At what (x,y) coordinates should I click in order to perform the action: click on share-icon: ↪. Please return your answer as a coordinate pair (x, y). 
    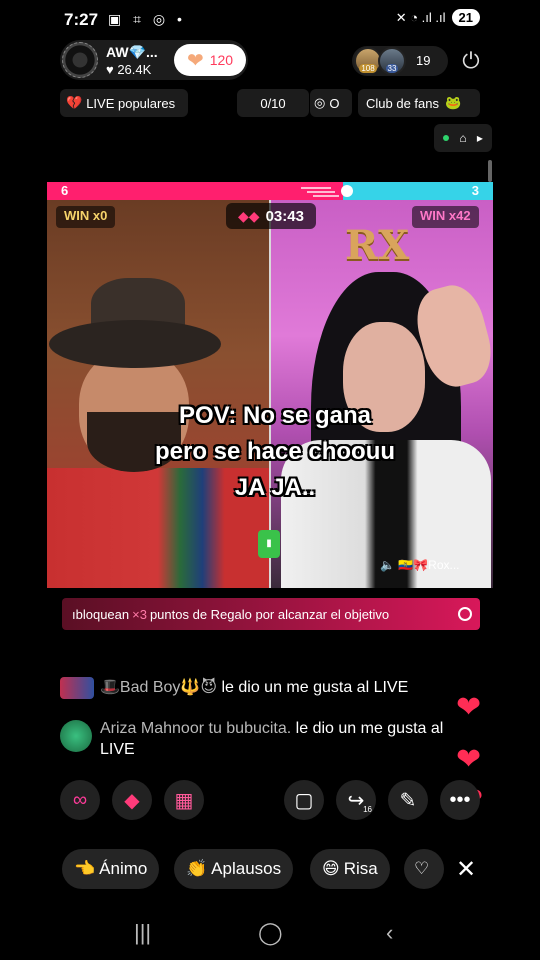
    Looking at the image, I should click on (356, 800).